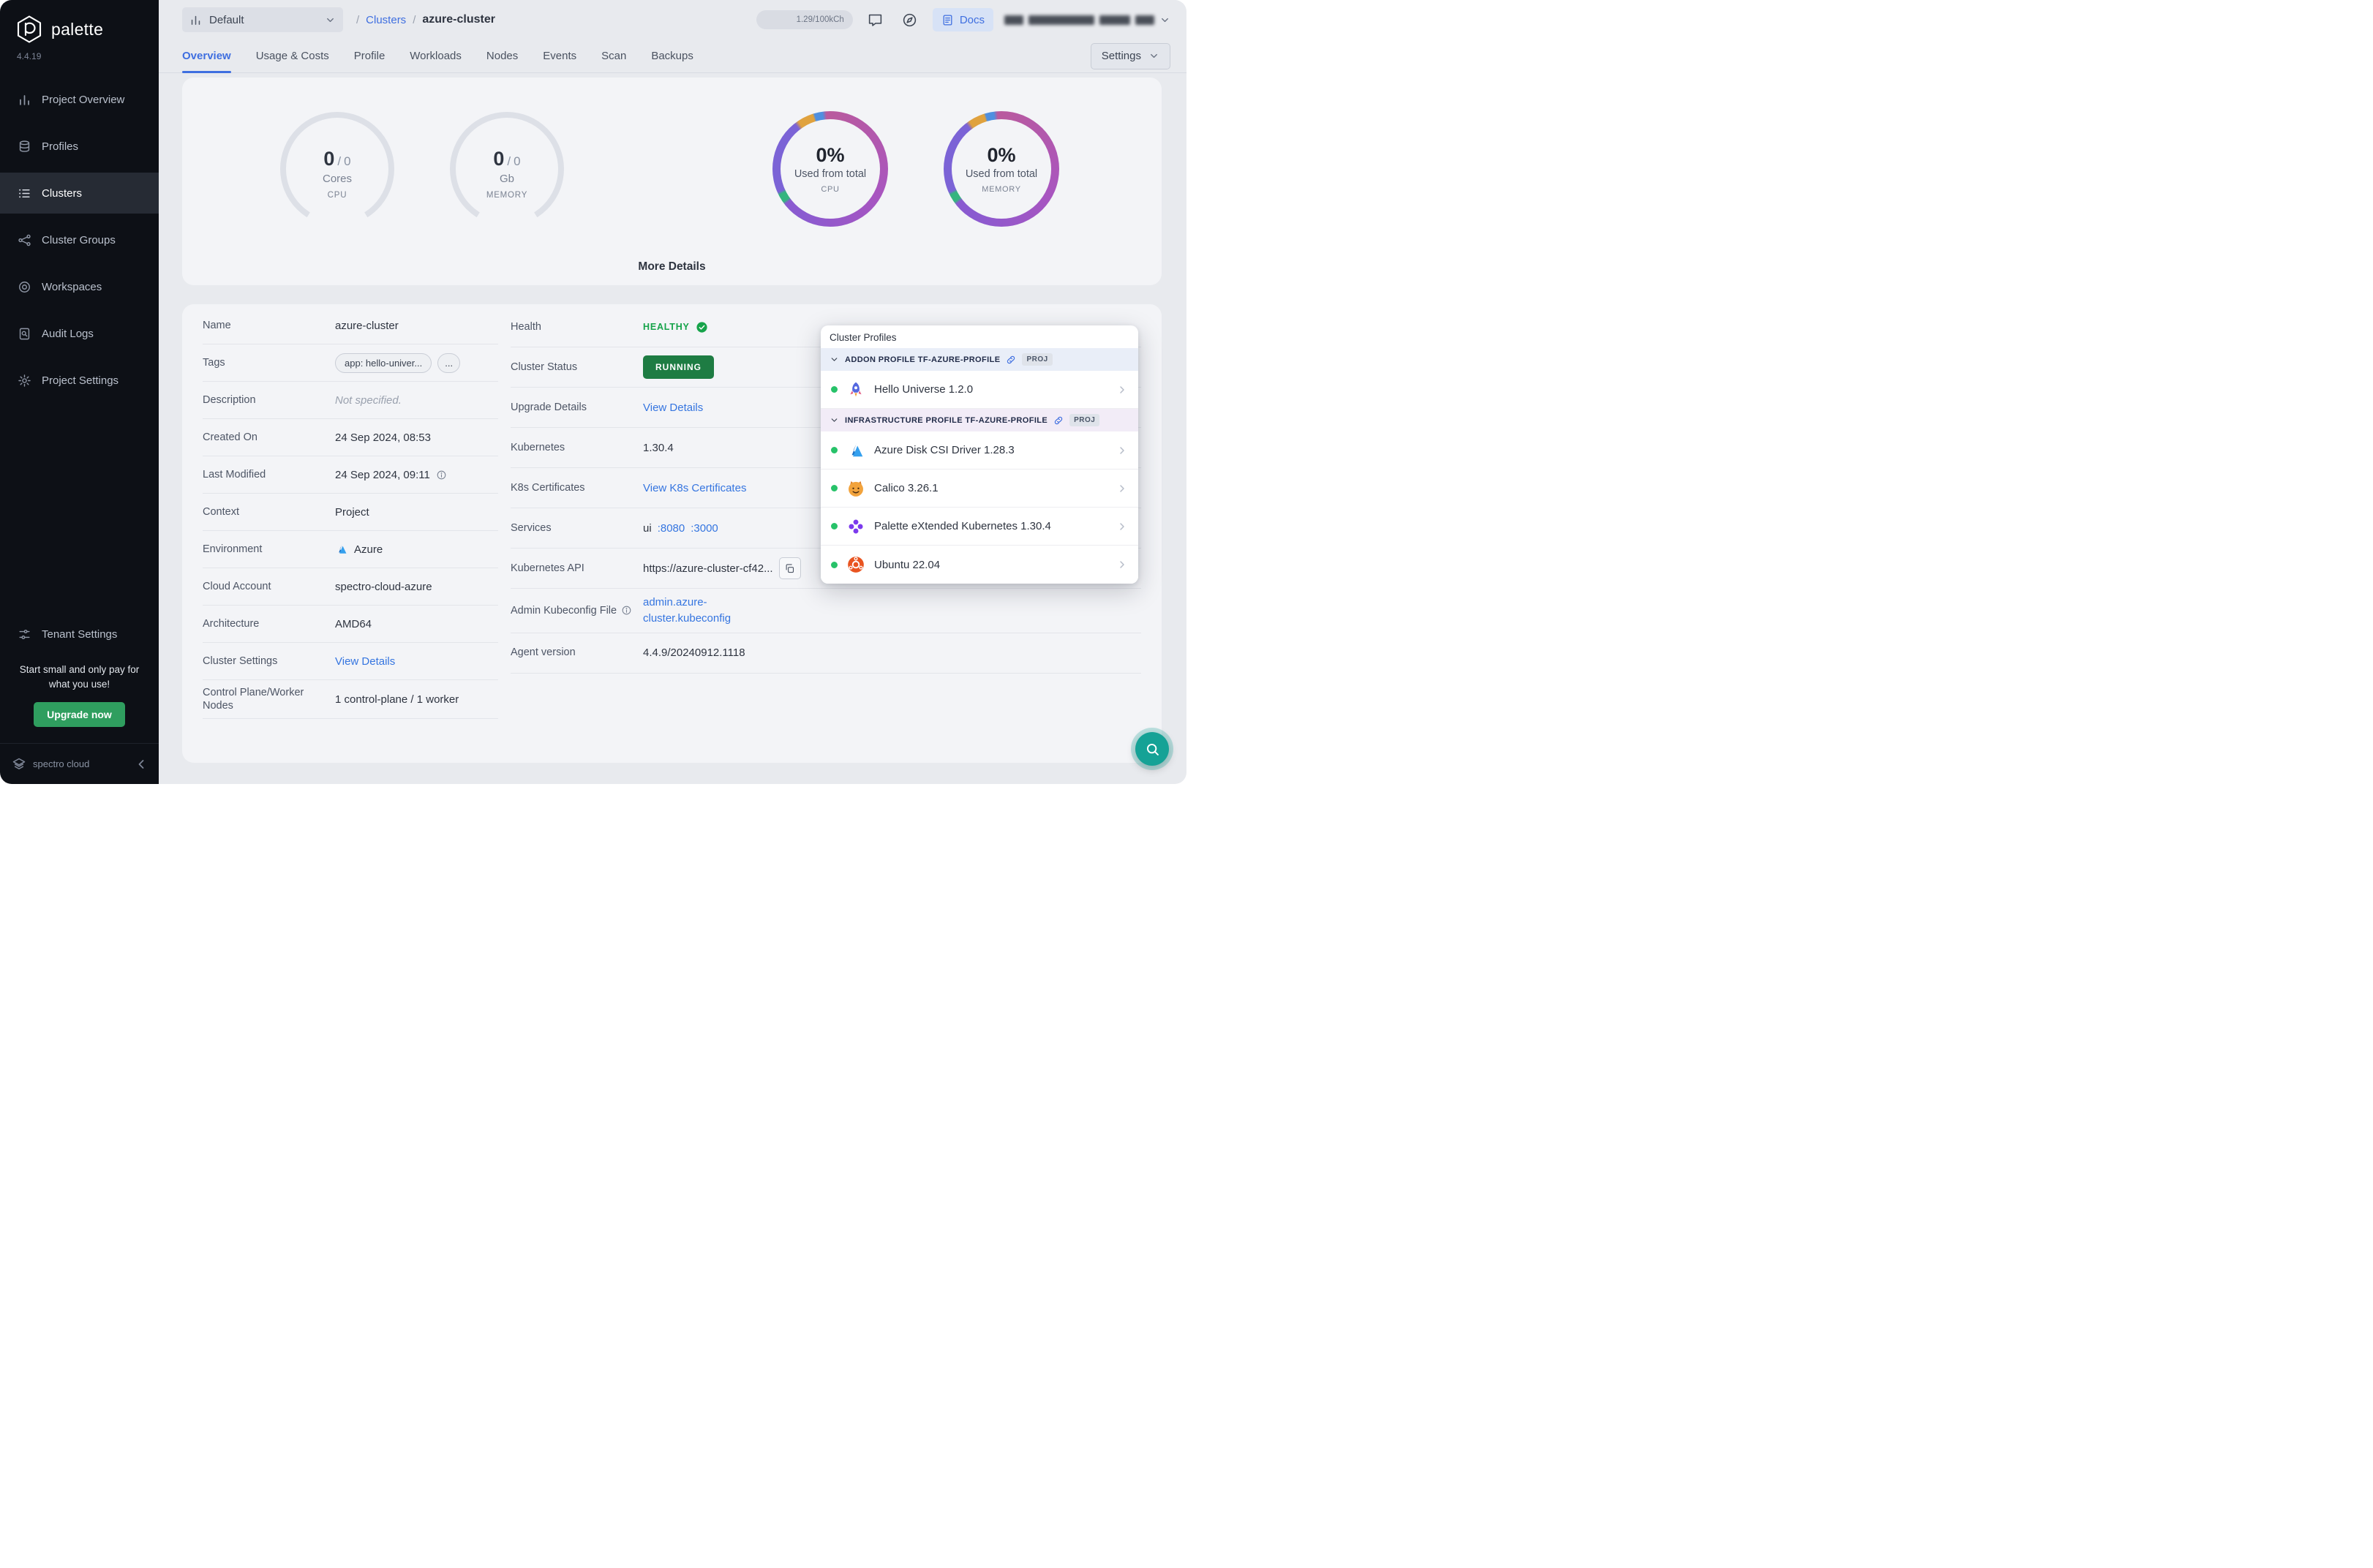 This screenshot has width=2373, height=1568. Describe the element at coordinates (416, 326) in the screenshot. I see `detail-value-cell: azure-cluster` at that location.